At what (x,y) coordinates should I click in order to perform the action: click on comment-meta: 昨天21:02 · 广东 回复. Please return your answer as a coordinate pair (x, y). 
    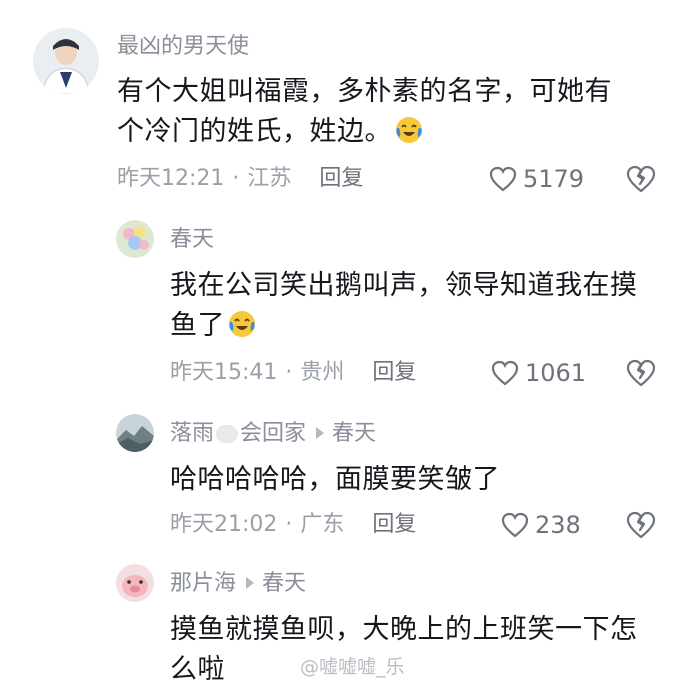
    Looking at the image, I should click on (293, 525).